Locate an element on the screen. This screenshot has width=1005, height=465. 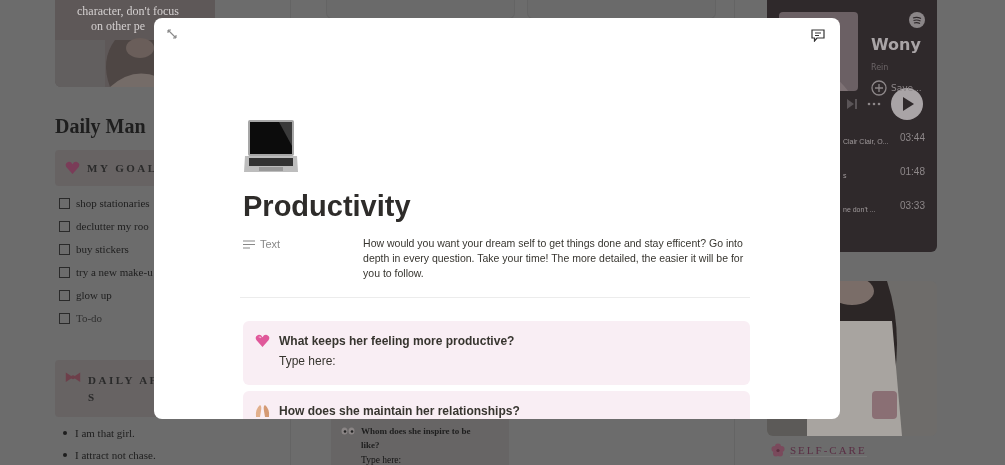
list-item: I attract not chase. is located at coordinates (115, 455).